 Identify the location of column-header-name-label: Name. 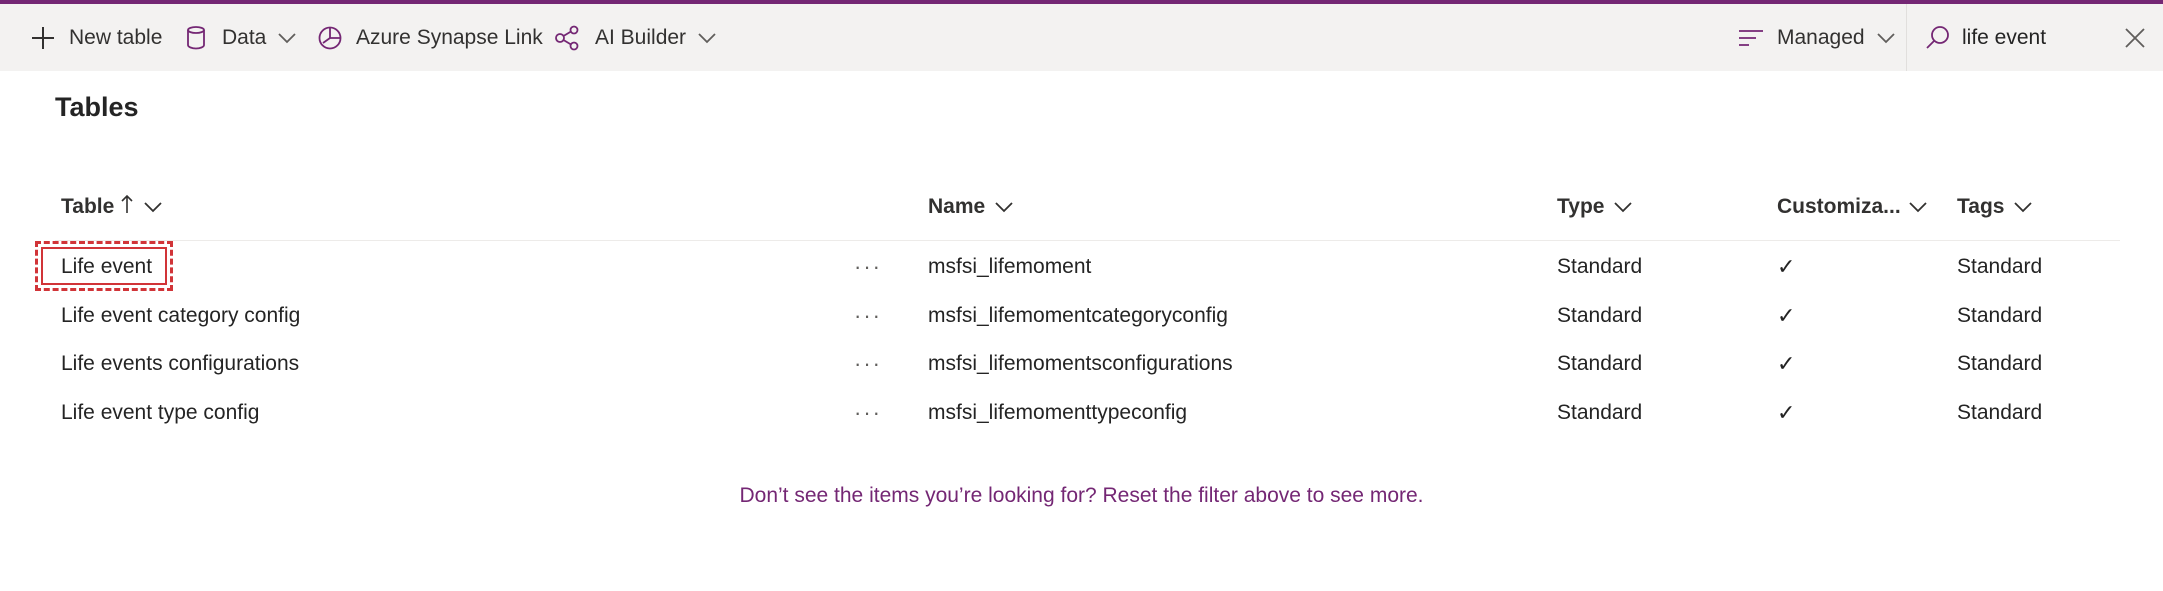
(957, 206).